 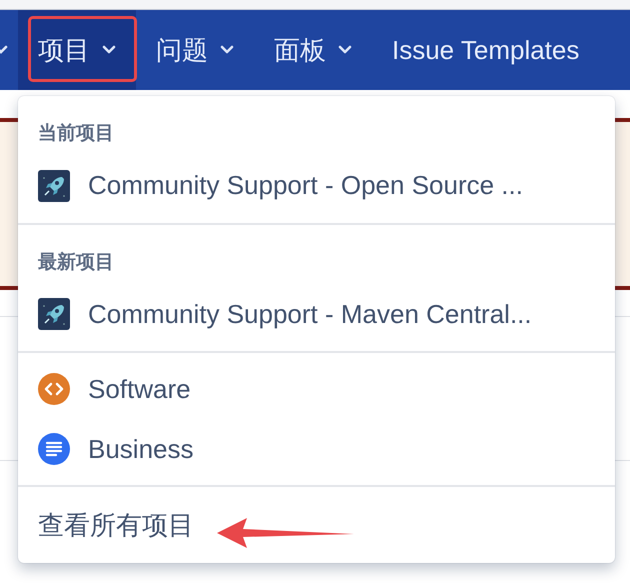 I want to click on view-all-link: 查看所有项目, so click(x=316, y=525).